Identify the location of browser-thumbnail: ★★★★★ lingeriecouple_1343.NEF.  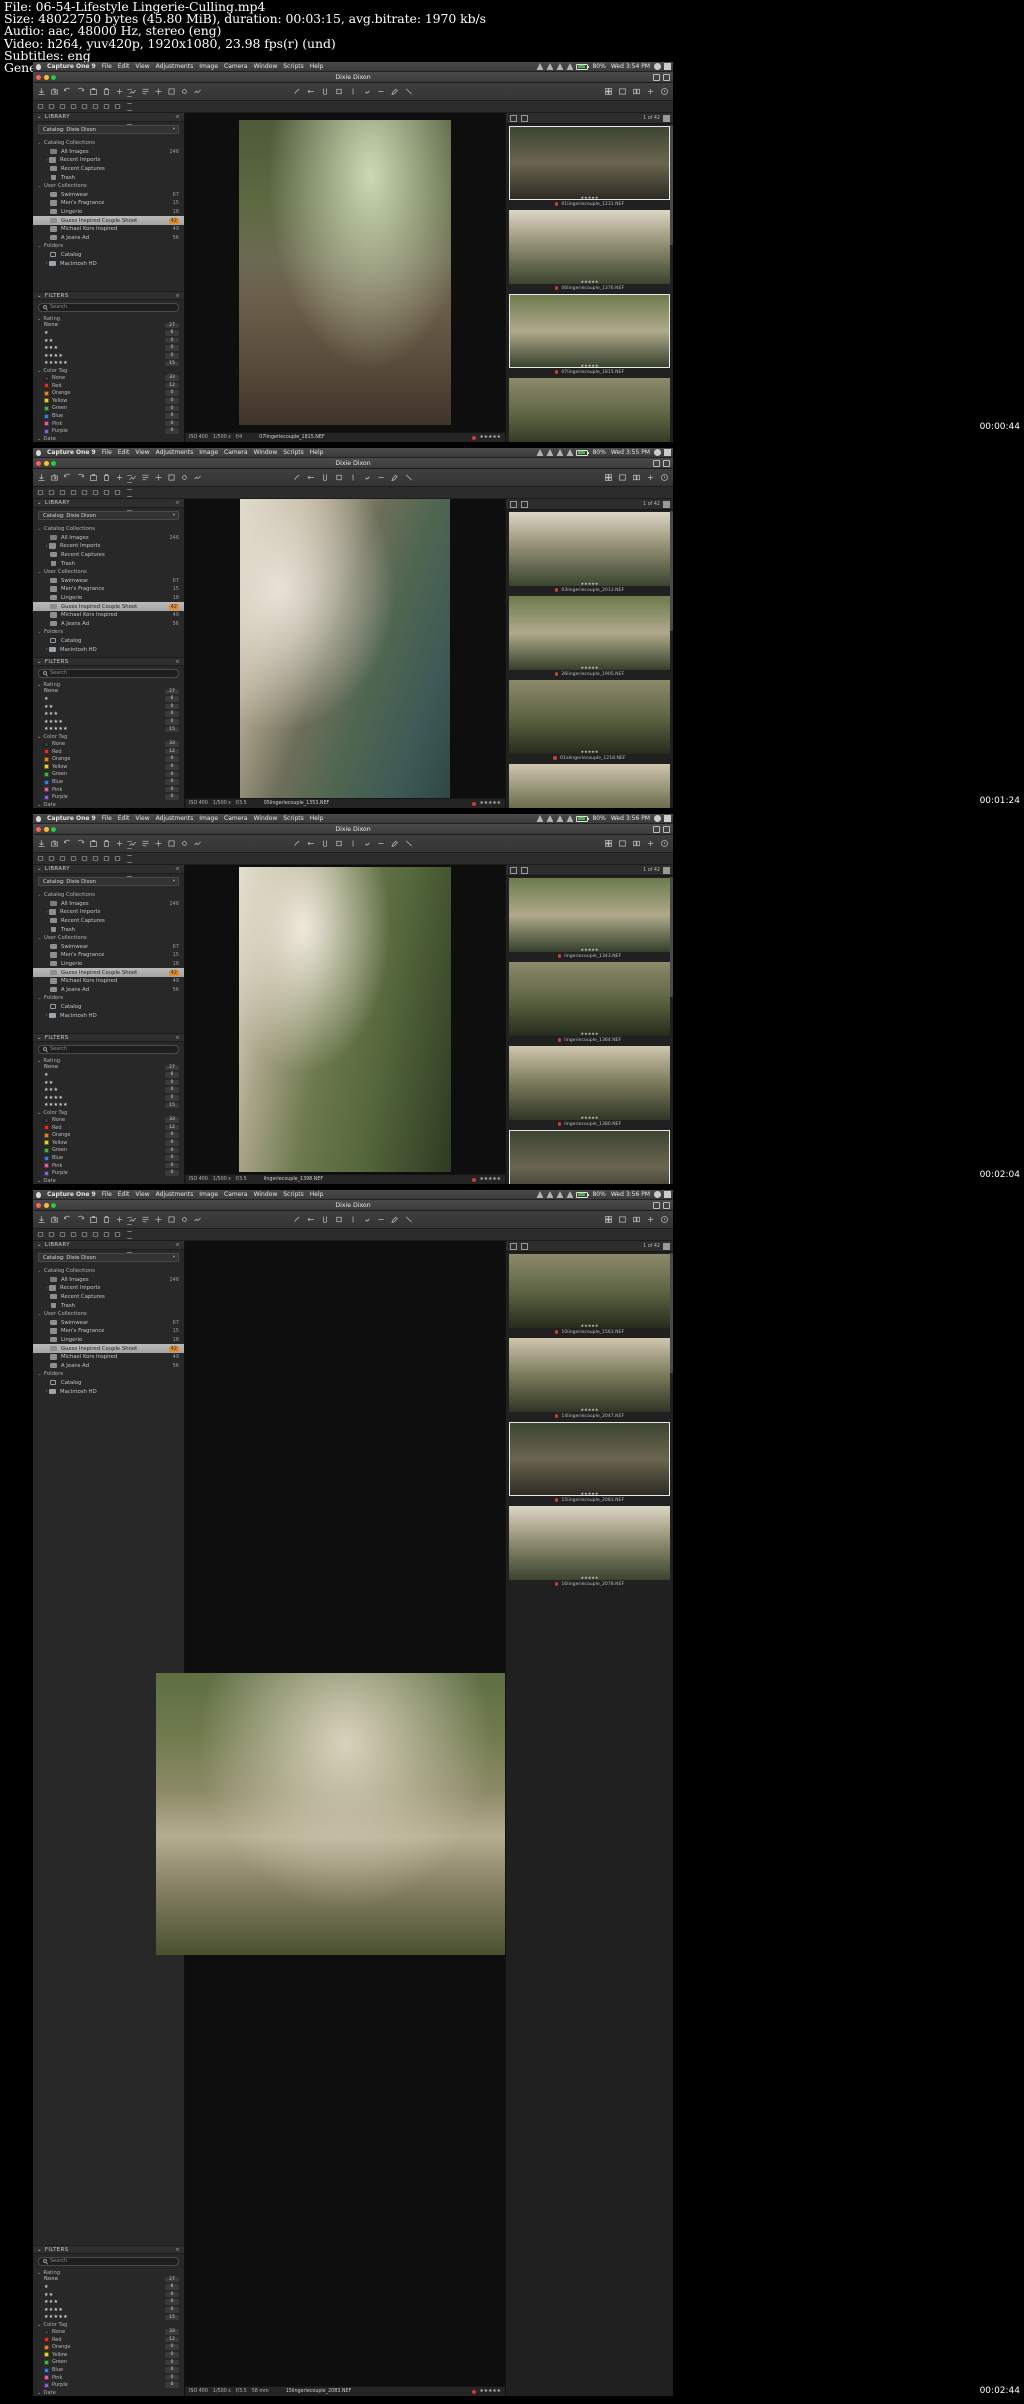
(589, 919).